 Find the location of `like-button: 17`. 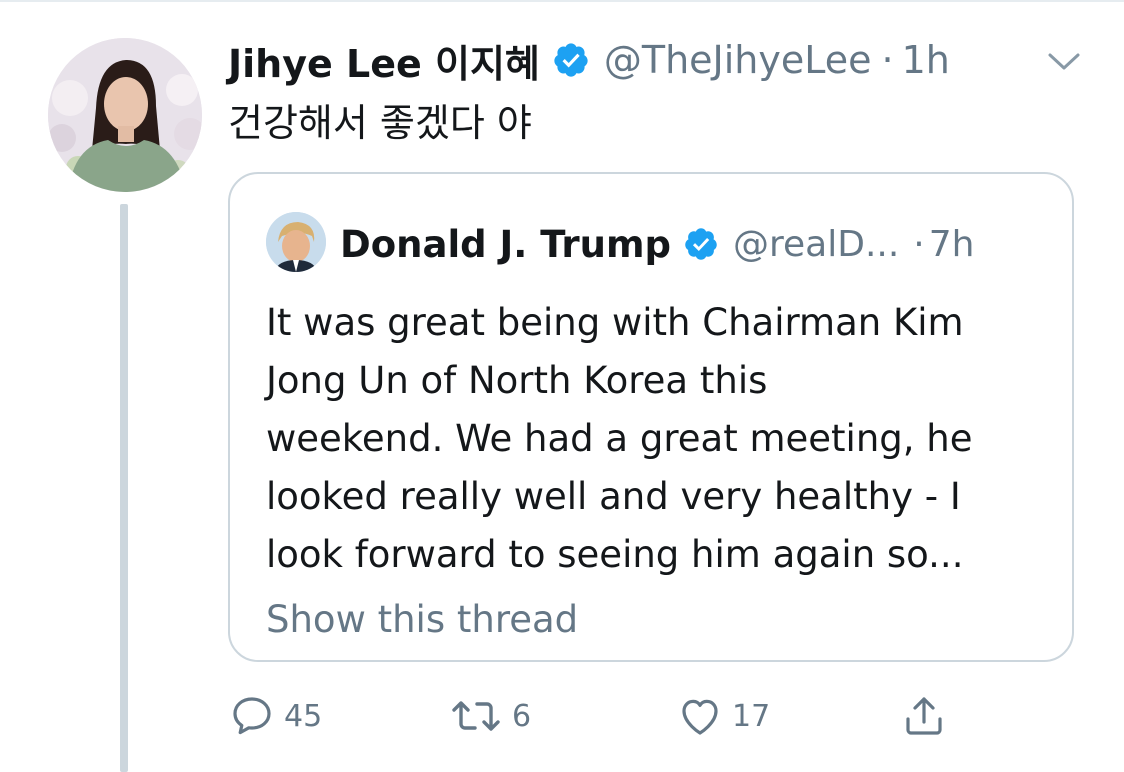

like-button: 17 is located at coordinates (723, 716).